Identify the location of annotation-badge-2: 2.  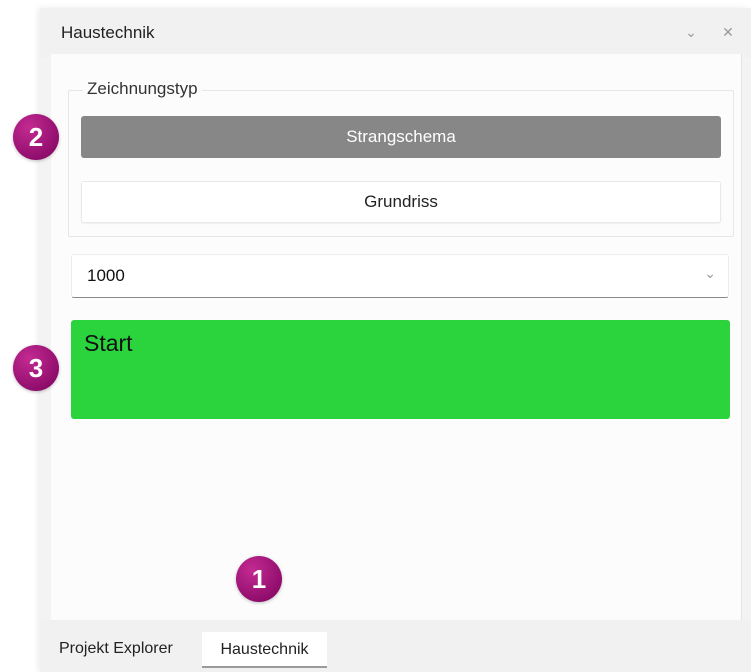
(36, 137).